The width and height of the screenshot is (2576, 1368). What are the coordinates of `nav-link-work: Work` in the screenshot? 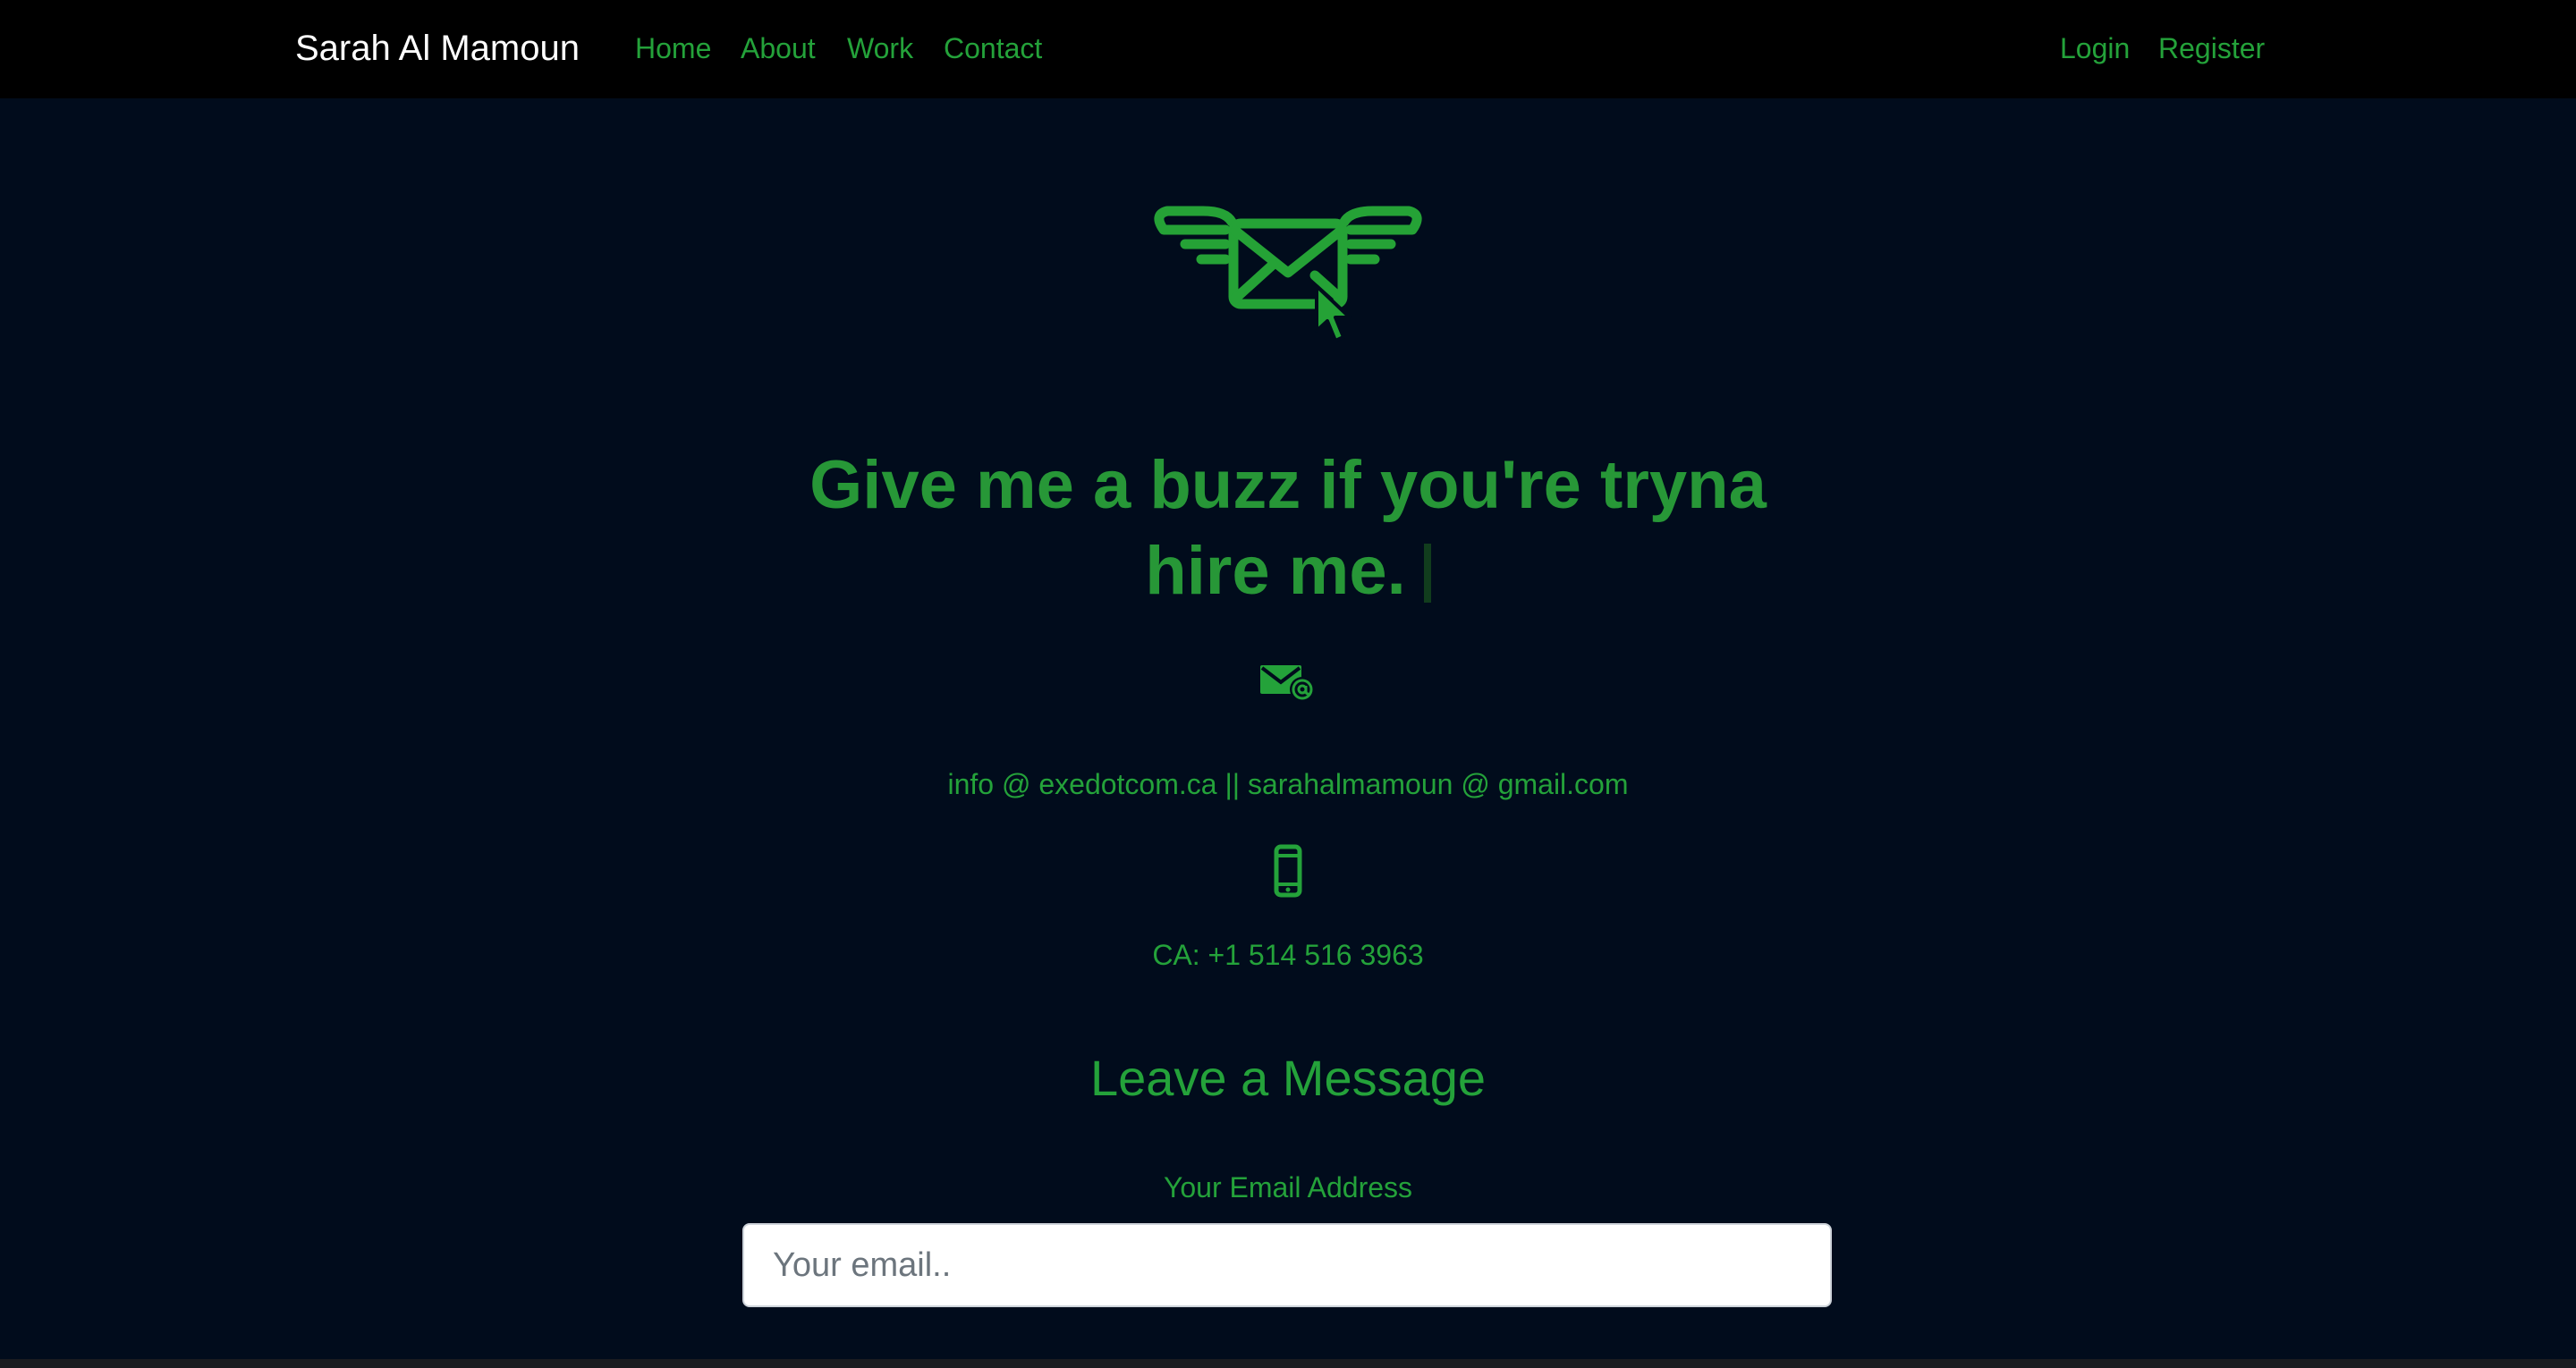 It's located at (880, 49).